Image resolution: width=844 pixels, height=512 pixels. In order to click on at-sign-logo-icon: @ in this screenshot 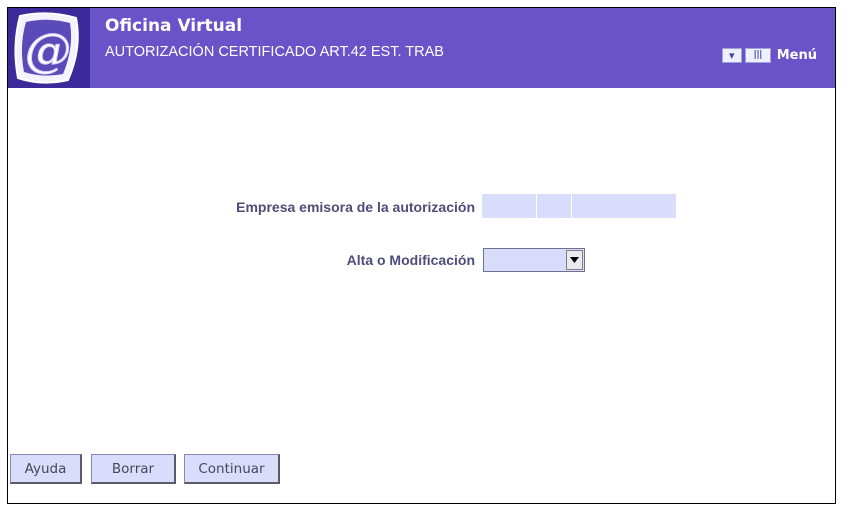, I will do `click(49, 48)`.